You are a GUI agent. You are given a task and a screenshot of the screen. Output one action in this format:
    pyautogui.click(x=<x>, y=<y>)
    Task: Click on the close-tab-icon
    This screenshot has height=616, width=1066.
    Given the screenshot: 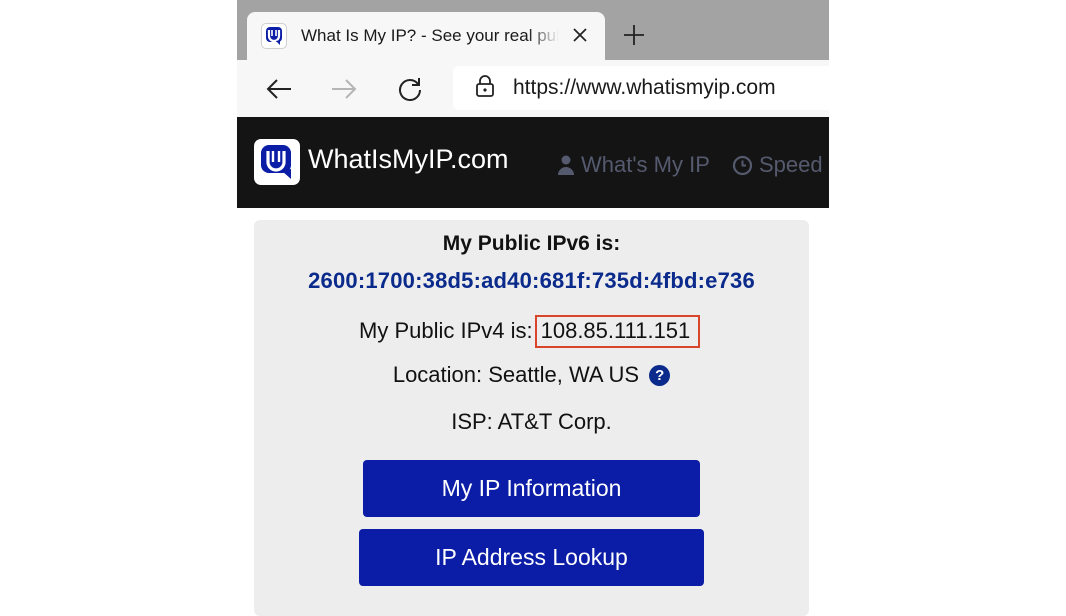 What is the action you would take?
    pyautogui.click(x=580, y=35)
    